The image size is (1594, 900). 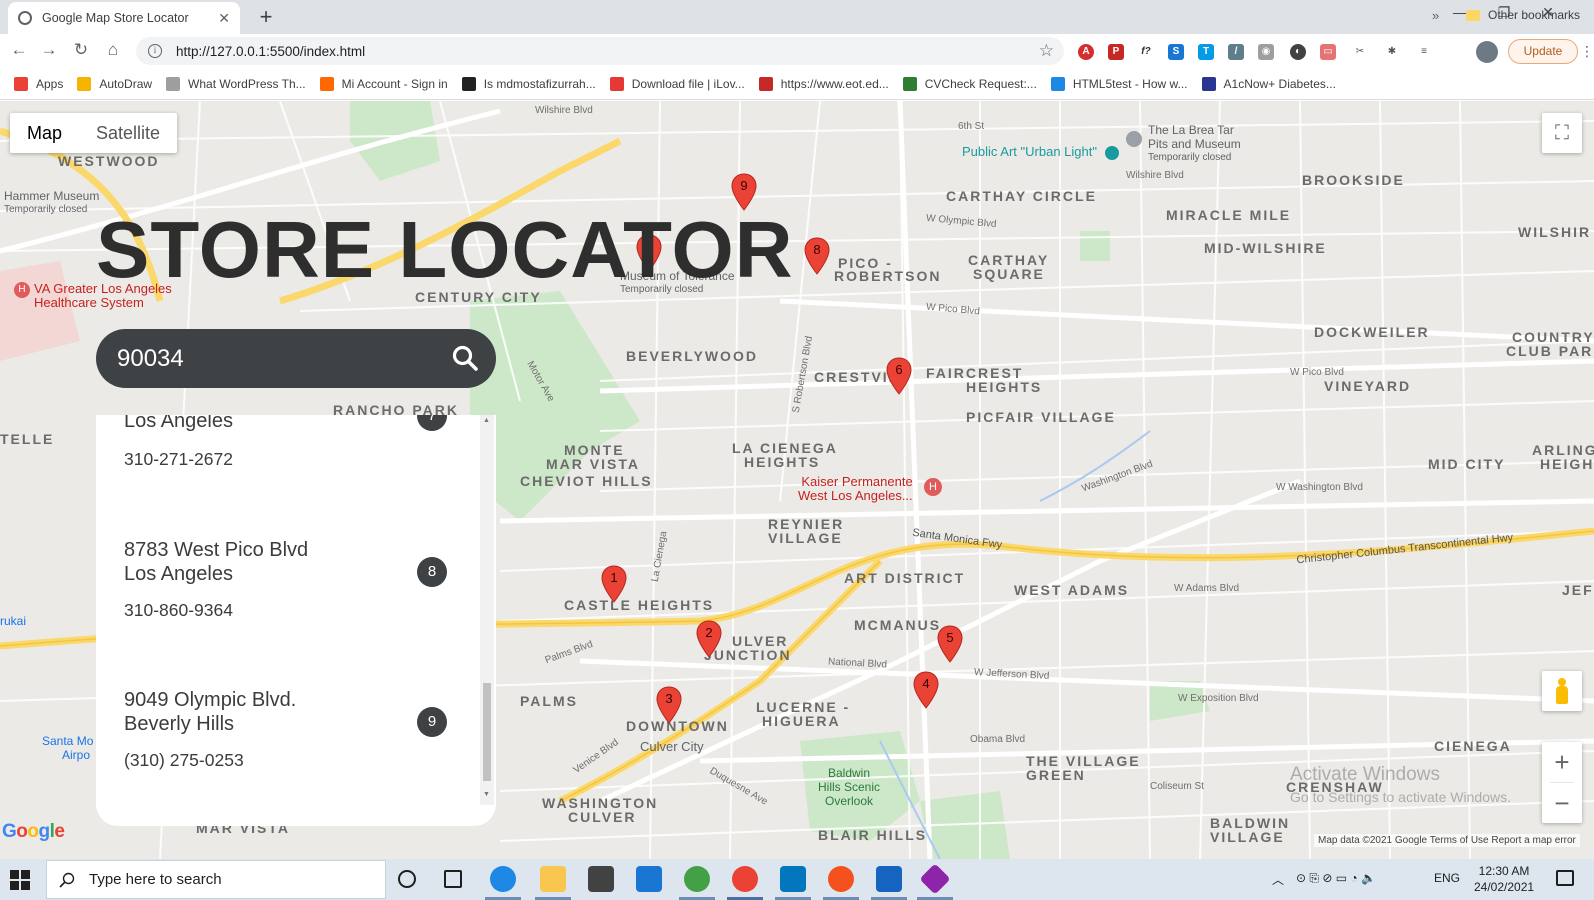 I want to click on hospital-icon: H, so click(x=933, y=487).